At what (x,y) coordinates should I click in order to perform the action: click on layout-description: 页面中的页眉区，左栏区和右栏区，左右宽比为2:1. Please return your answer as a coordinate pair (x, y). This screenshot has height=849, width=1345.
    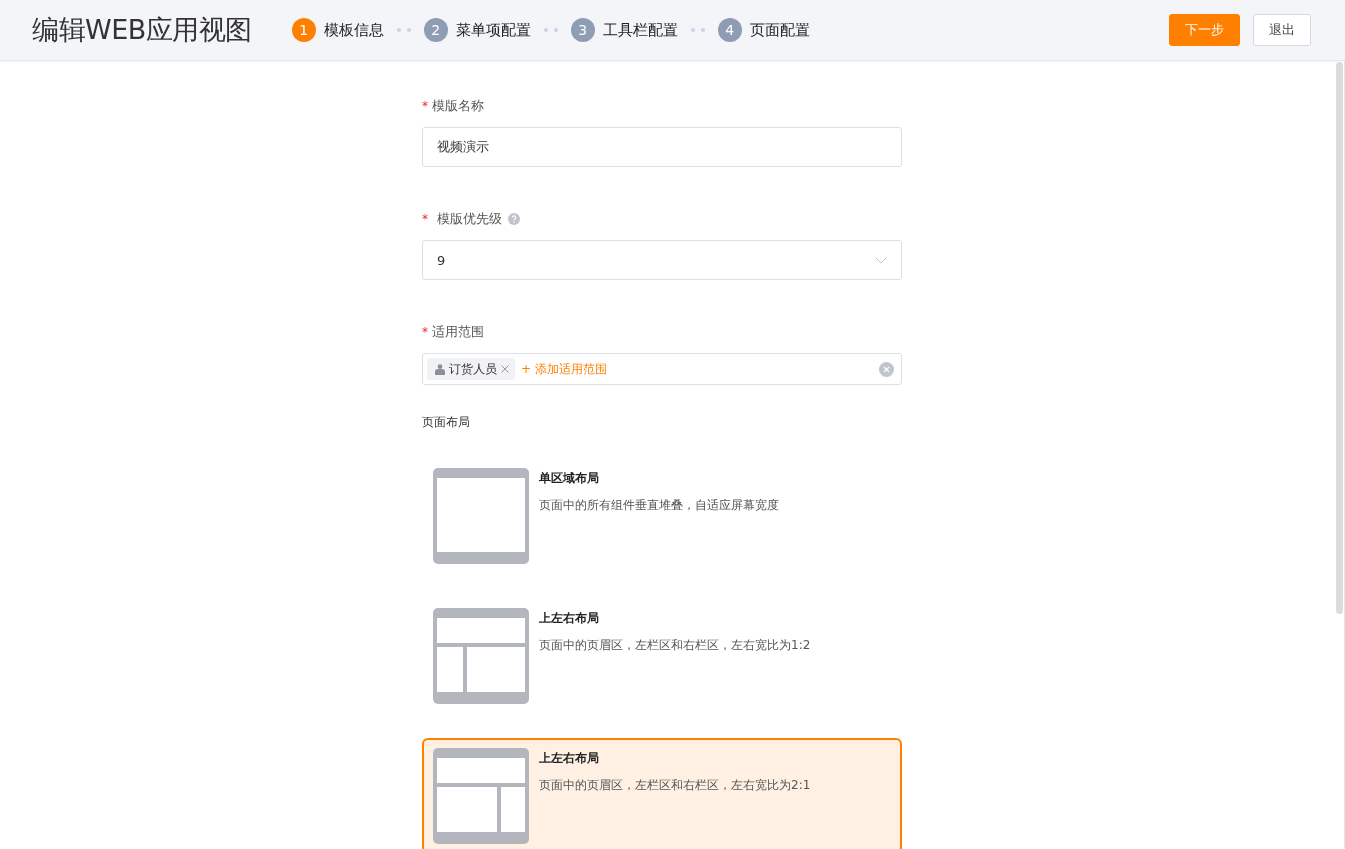
    Looking at the image, I should click on (675, 785).